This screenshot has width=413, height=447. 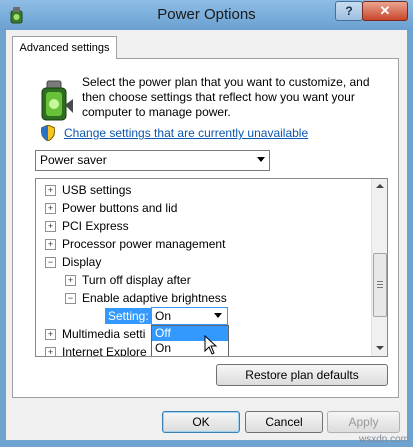 I want to click on tree-item-label: Processor power management, so click(x=144, y=244).